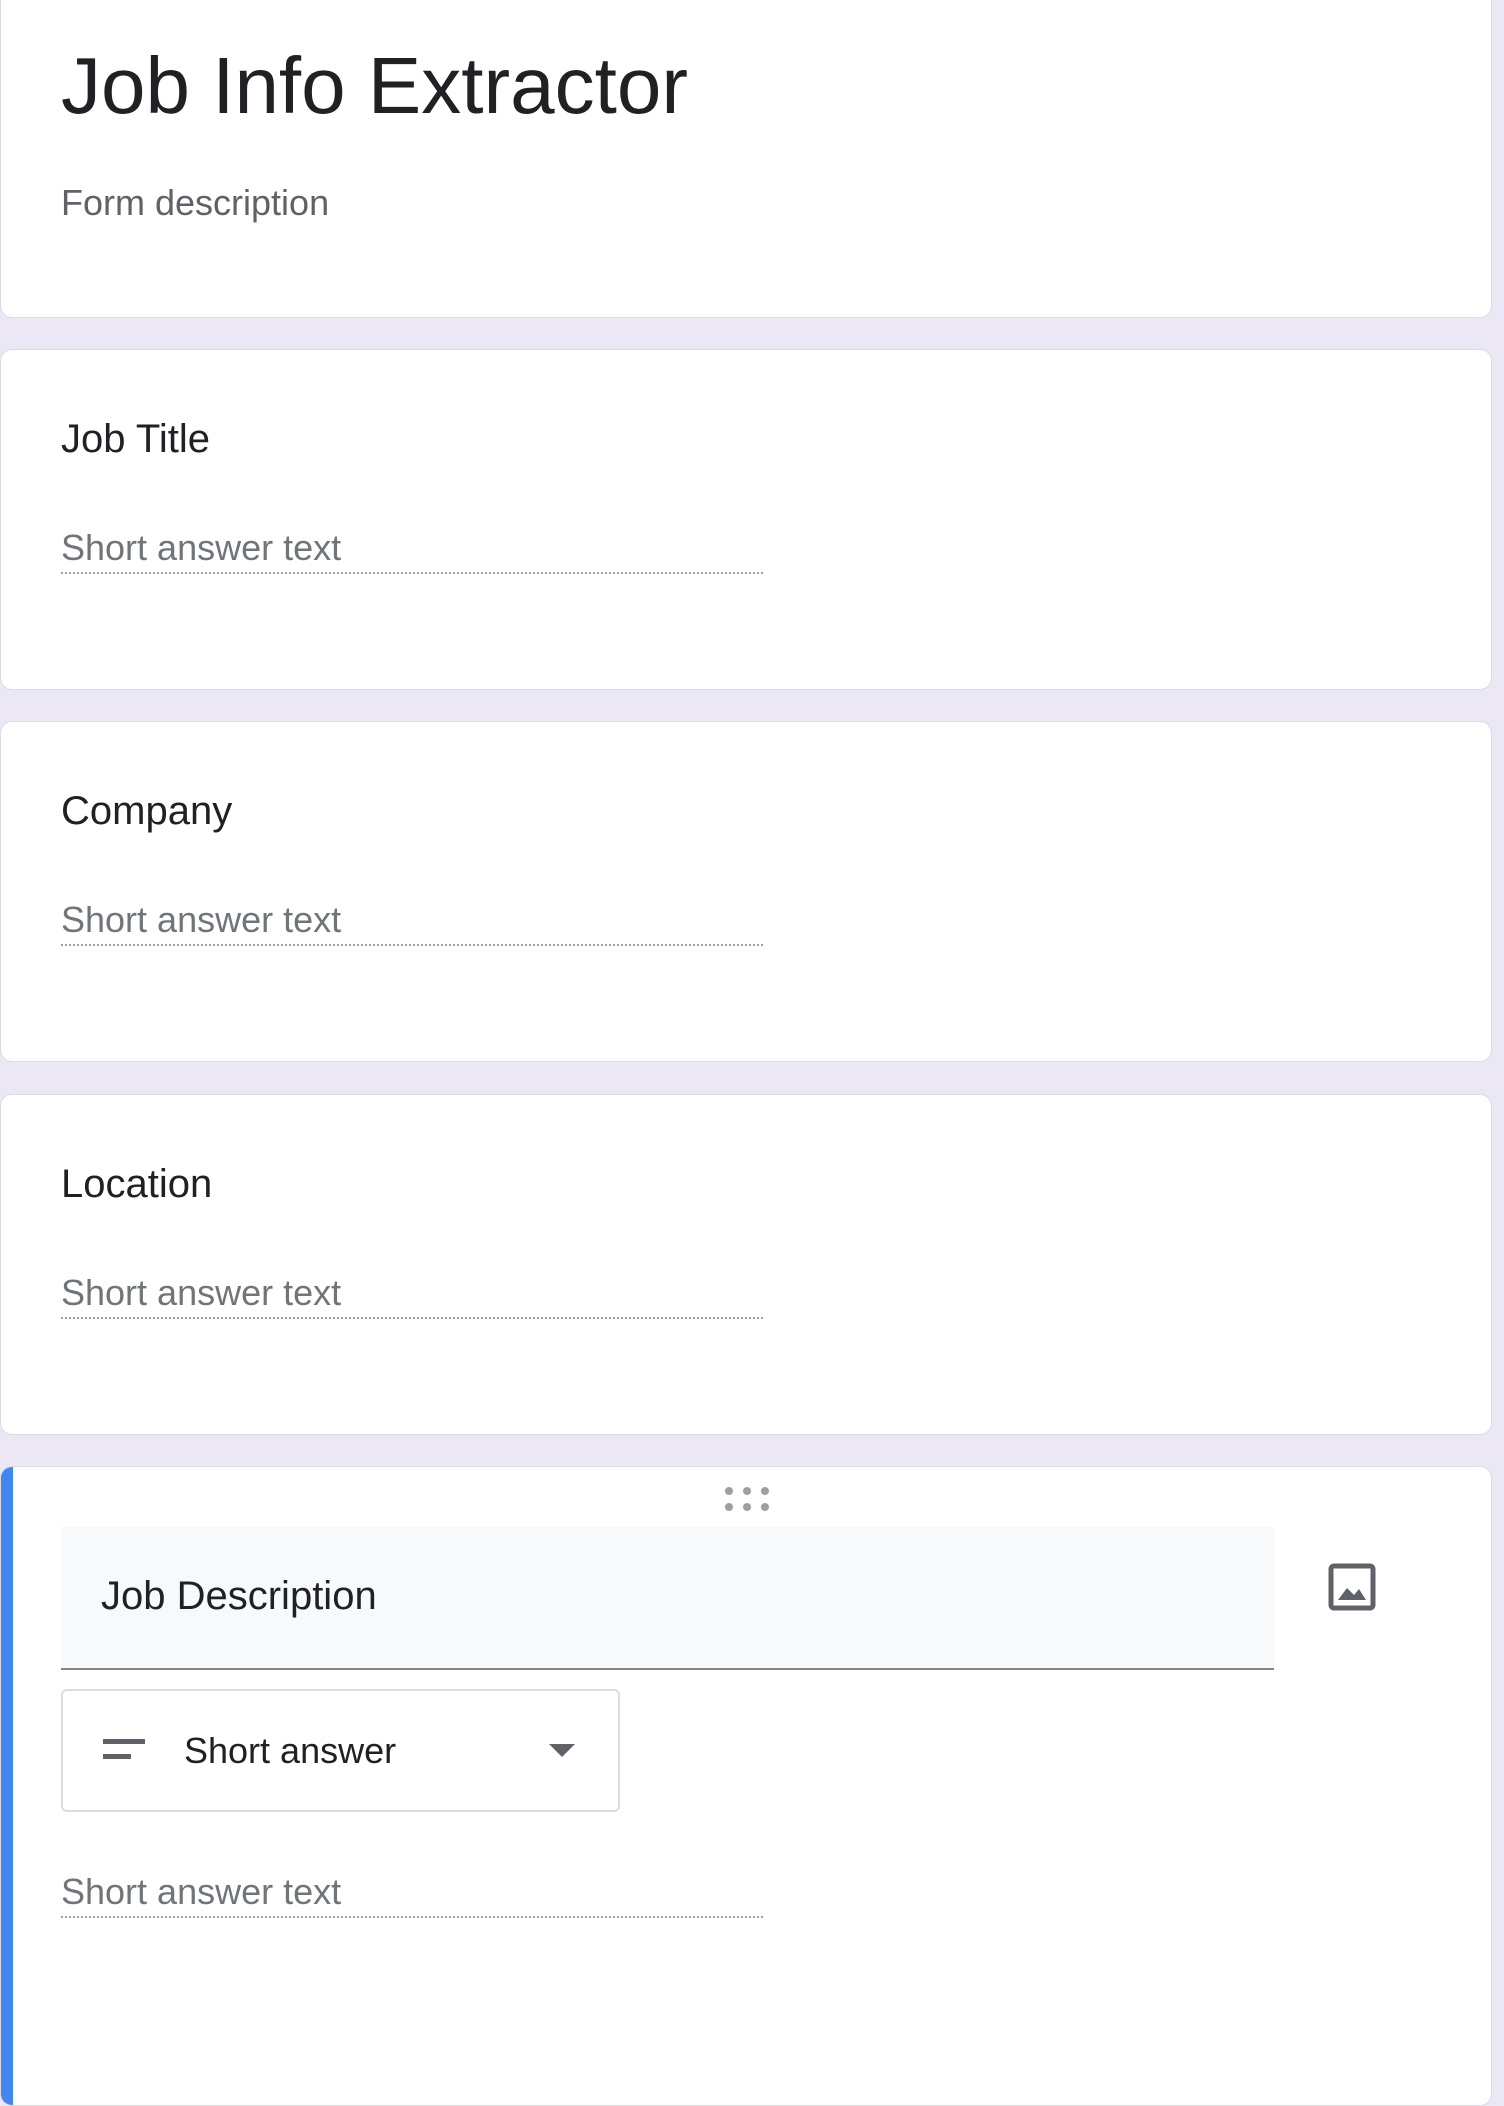 The width and height of the screenshot is (1504, 2106). I want to click on add-image-button, so click(1352, 1587).